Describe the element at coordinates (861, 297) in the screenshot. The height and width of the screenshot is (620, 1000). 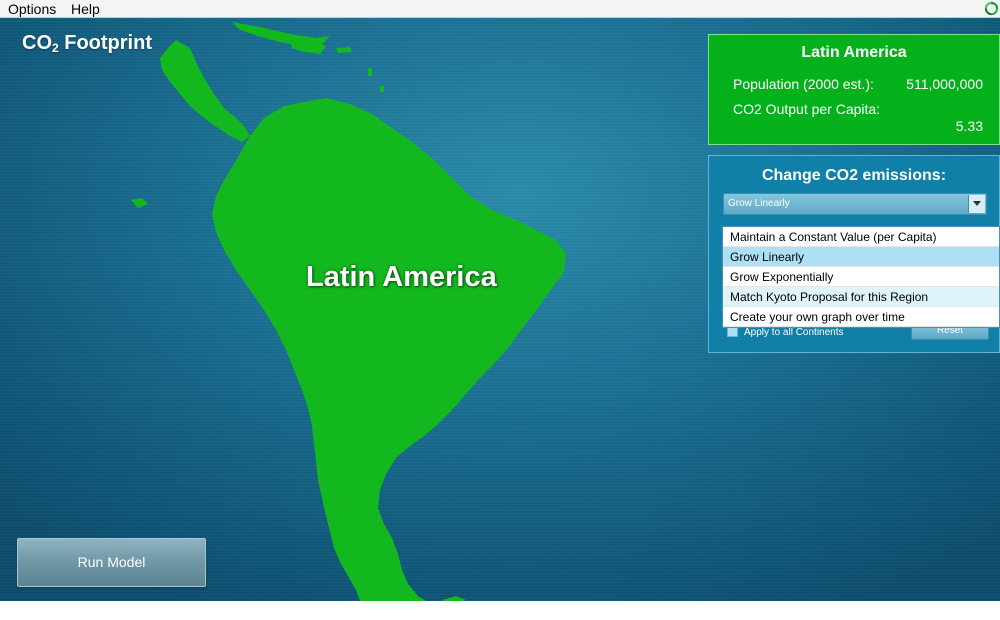
I see `option-kyoto: Match Kyoto Proposal for this Region` at that location.